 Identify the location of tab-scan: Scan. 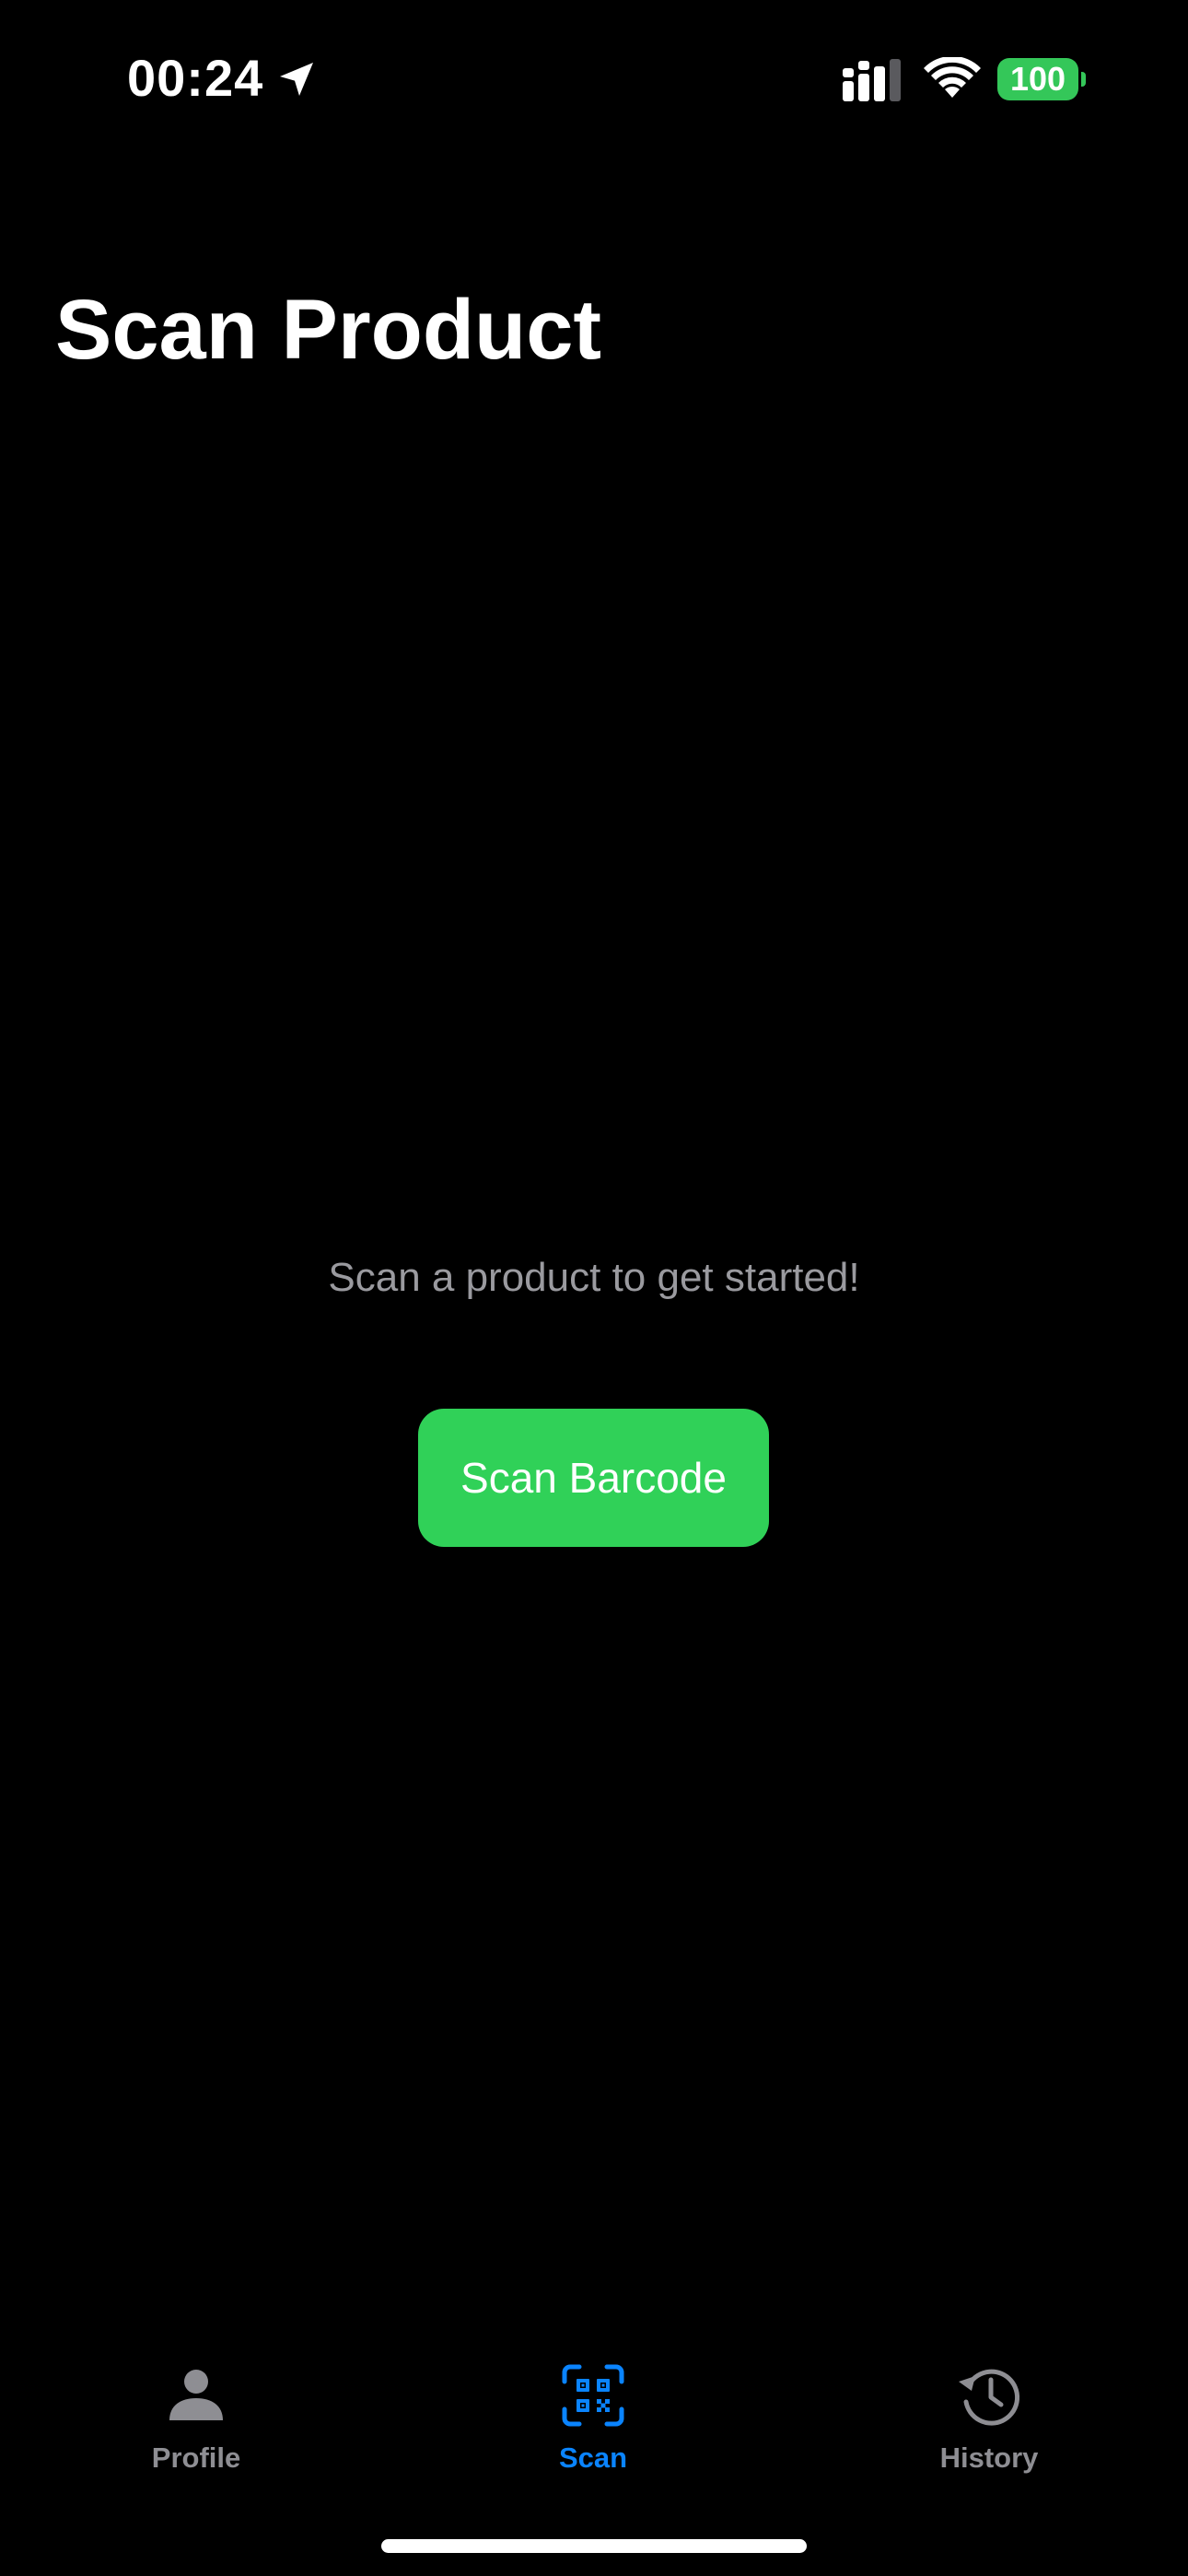
(593, 2414).